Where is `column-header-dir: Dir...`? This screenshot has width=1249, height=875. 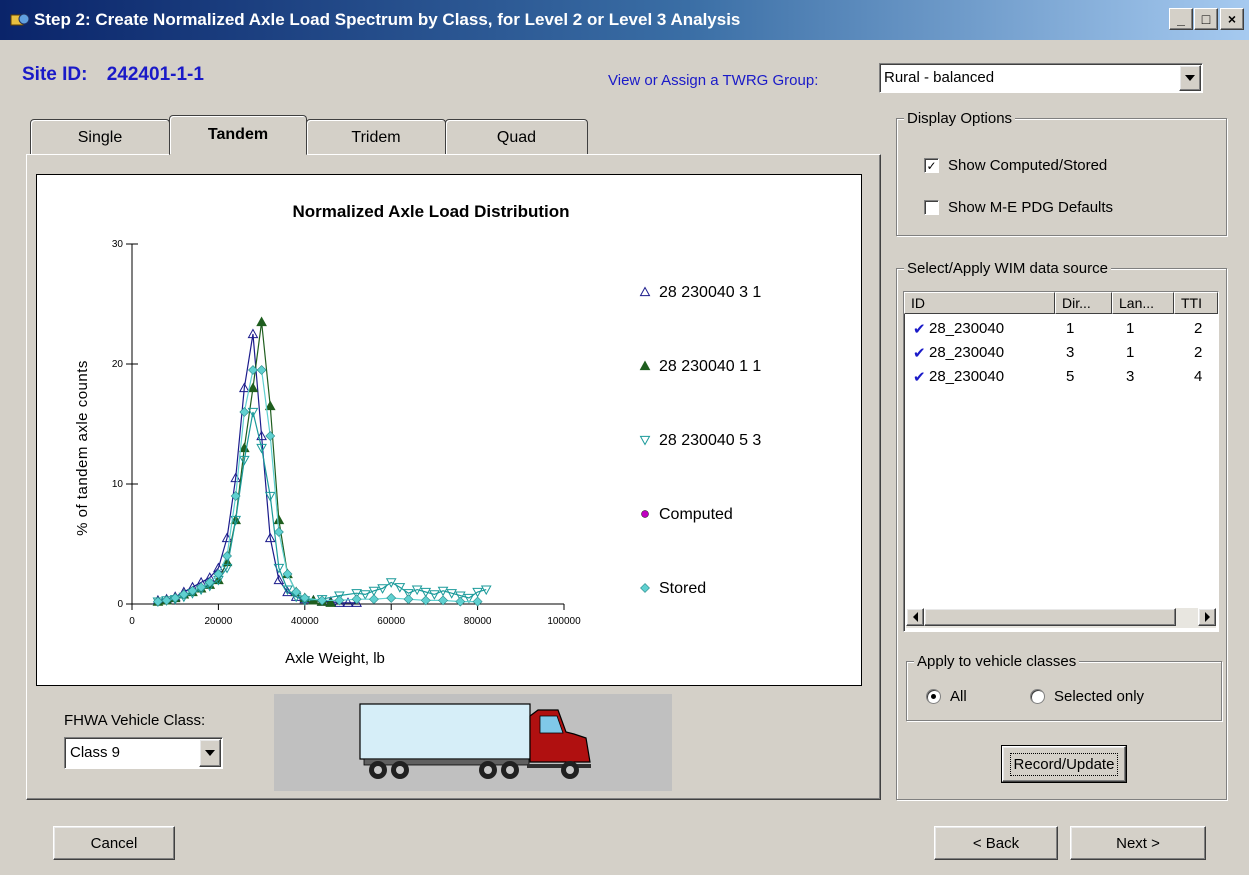 column-header-dir: Dir... is located at coordinates (1083, 303).